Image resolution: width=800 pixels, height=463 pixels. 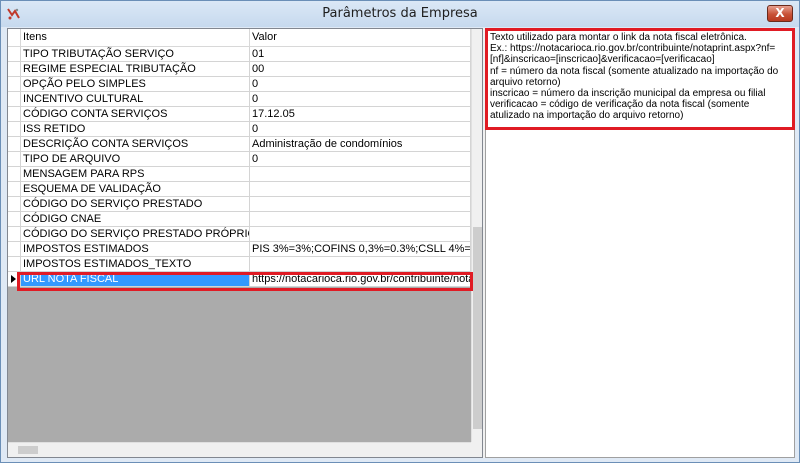 I want to click on item-cell: IMPOSTOS ESTIMADOS, so click(x=135, y=249).